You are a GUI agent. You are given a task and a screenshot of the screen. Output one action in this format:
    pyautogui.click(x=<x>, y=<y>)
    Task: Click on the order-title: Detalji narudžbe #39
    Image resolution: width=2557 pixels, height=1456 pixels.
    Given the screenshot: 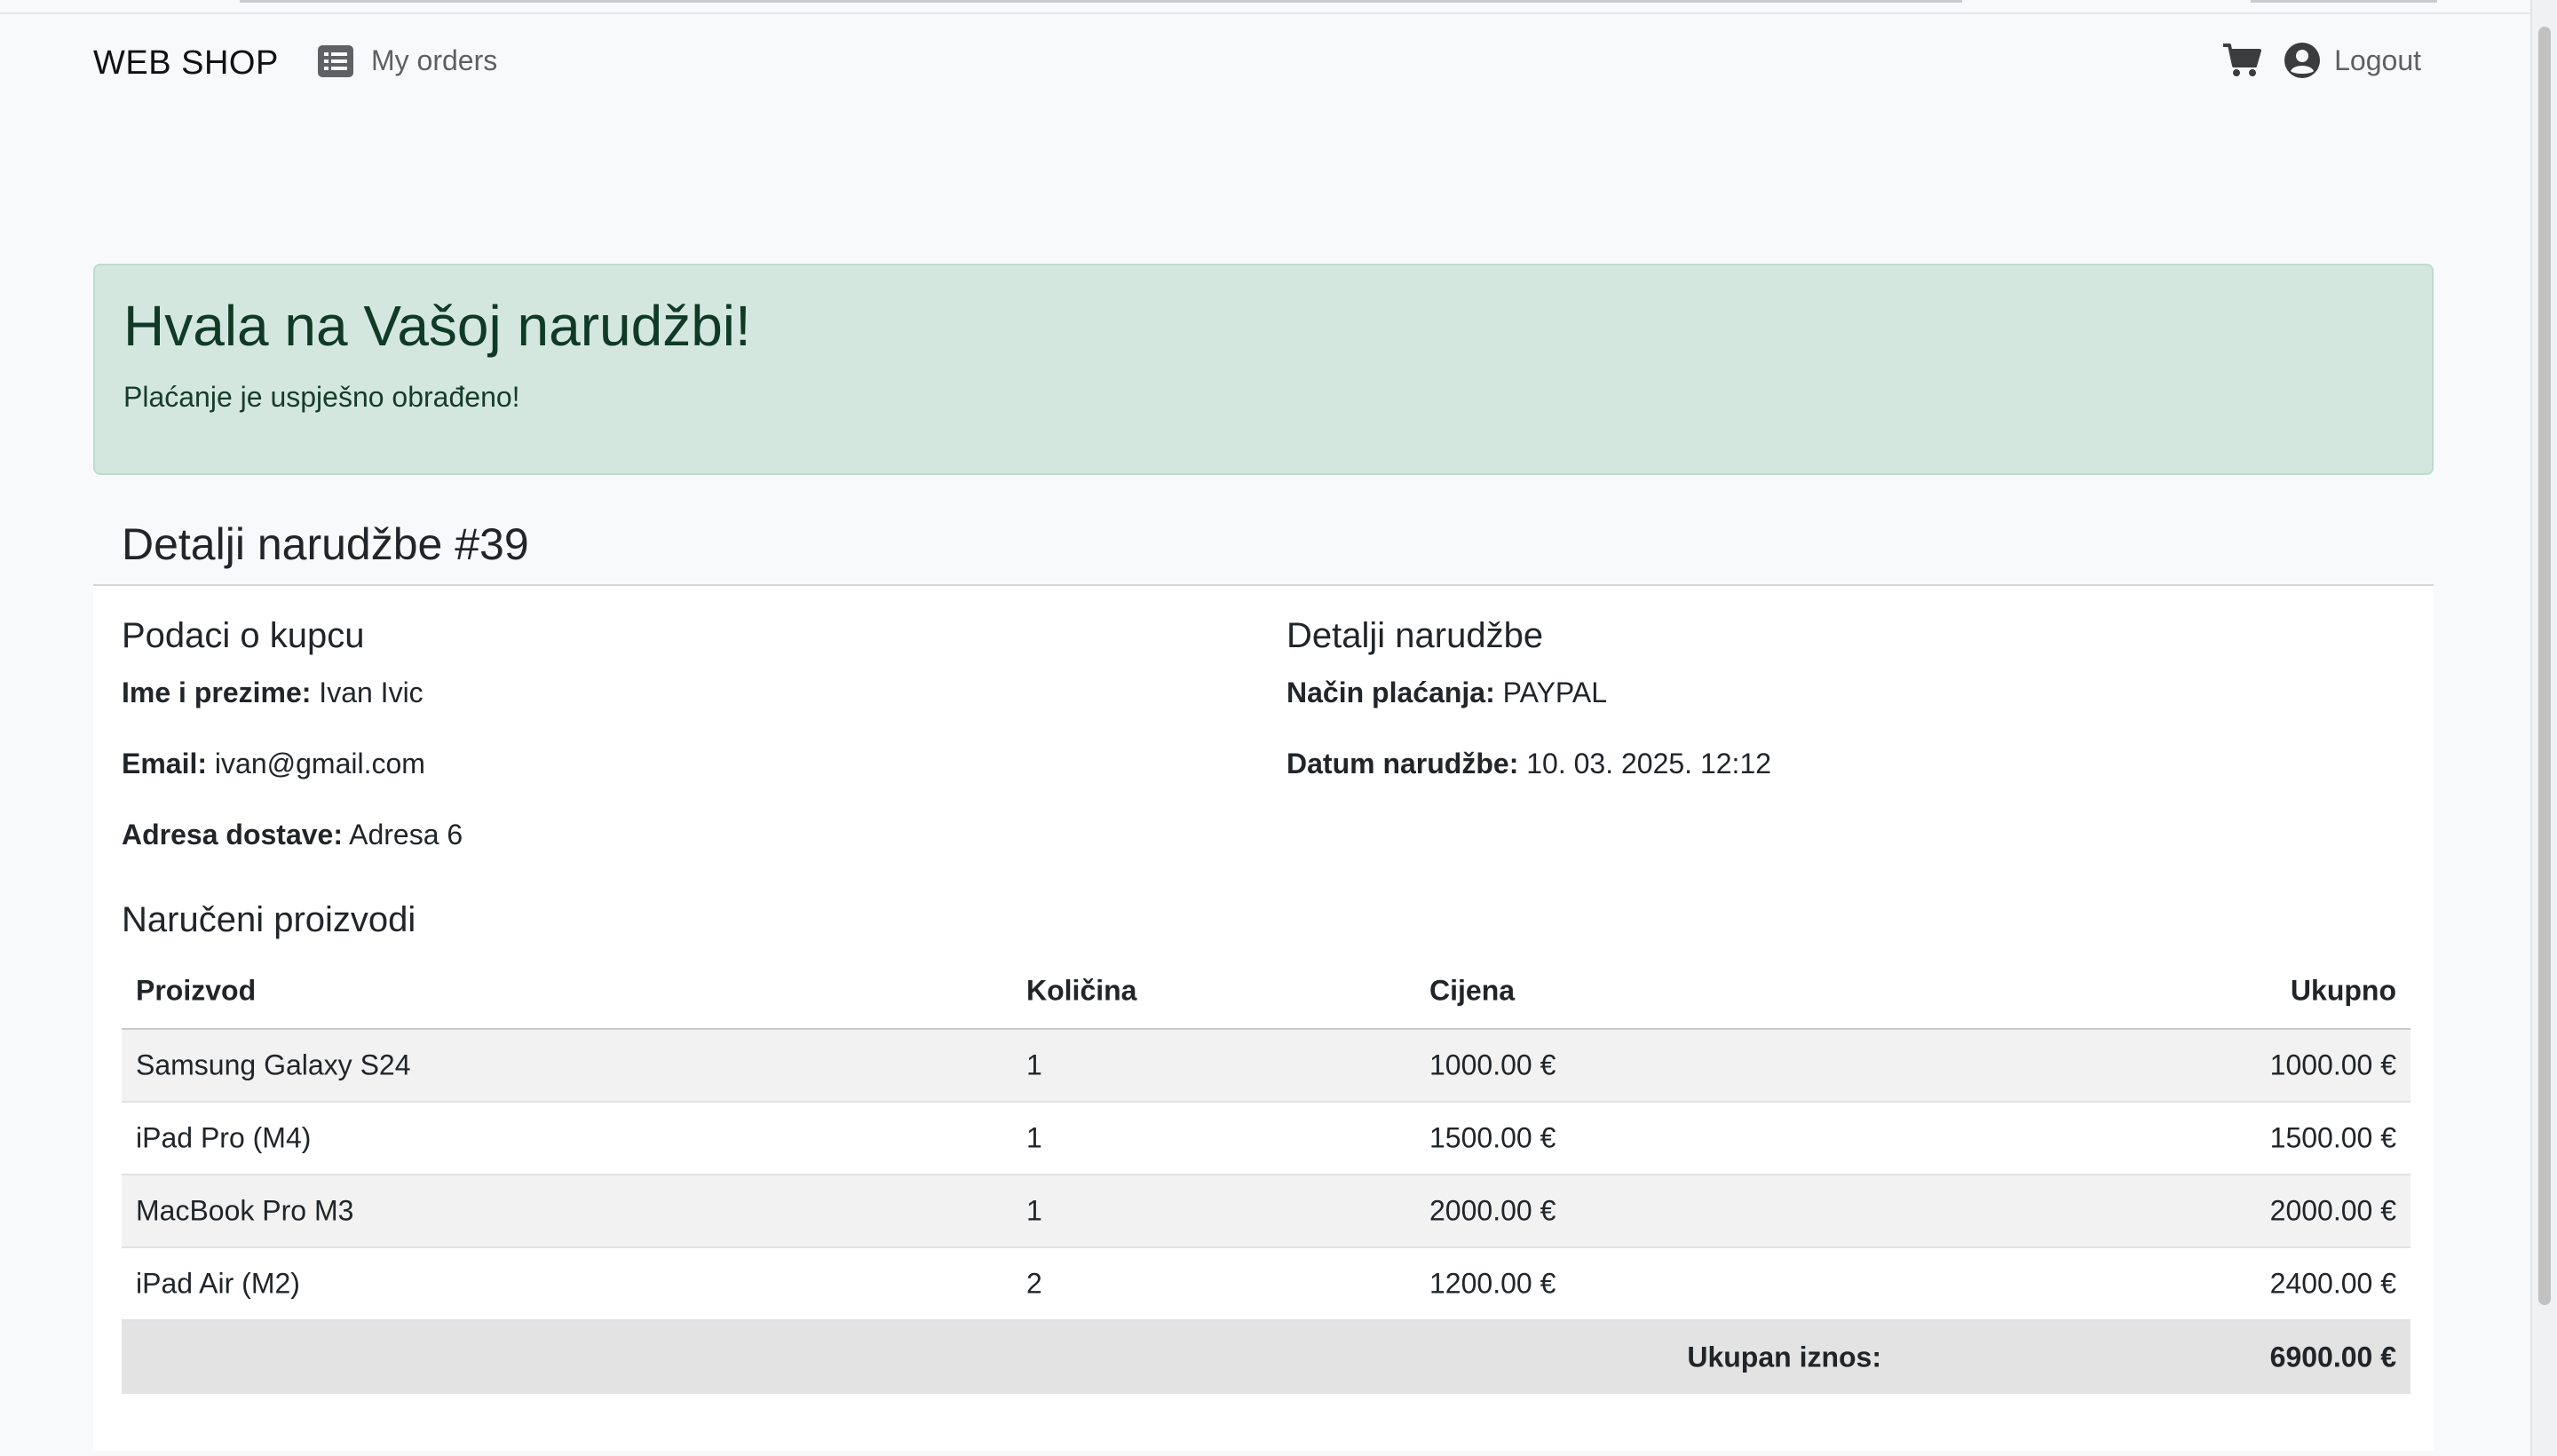 What is the action you would take?
    pyautogui.click(x=325, y=544)
    